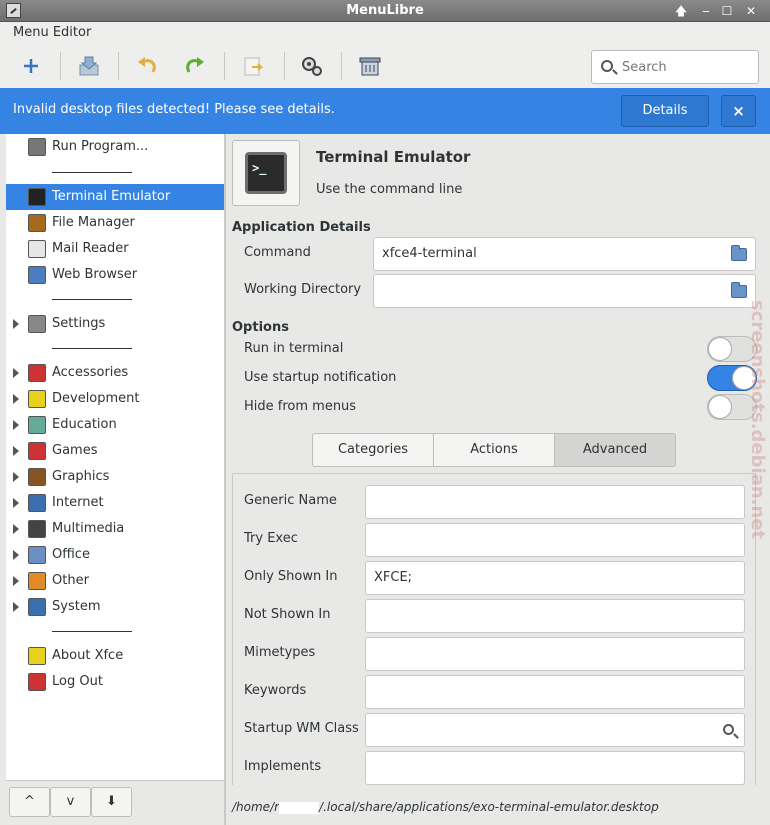 The height and width of the screenshot is (825, 770). Describe the element at coordinates (301, 728) in the screenshot. I see `startup-wm-class-label: Startup WM Class` at that location.